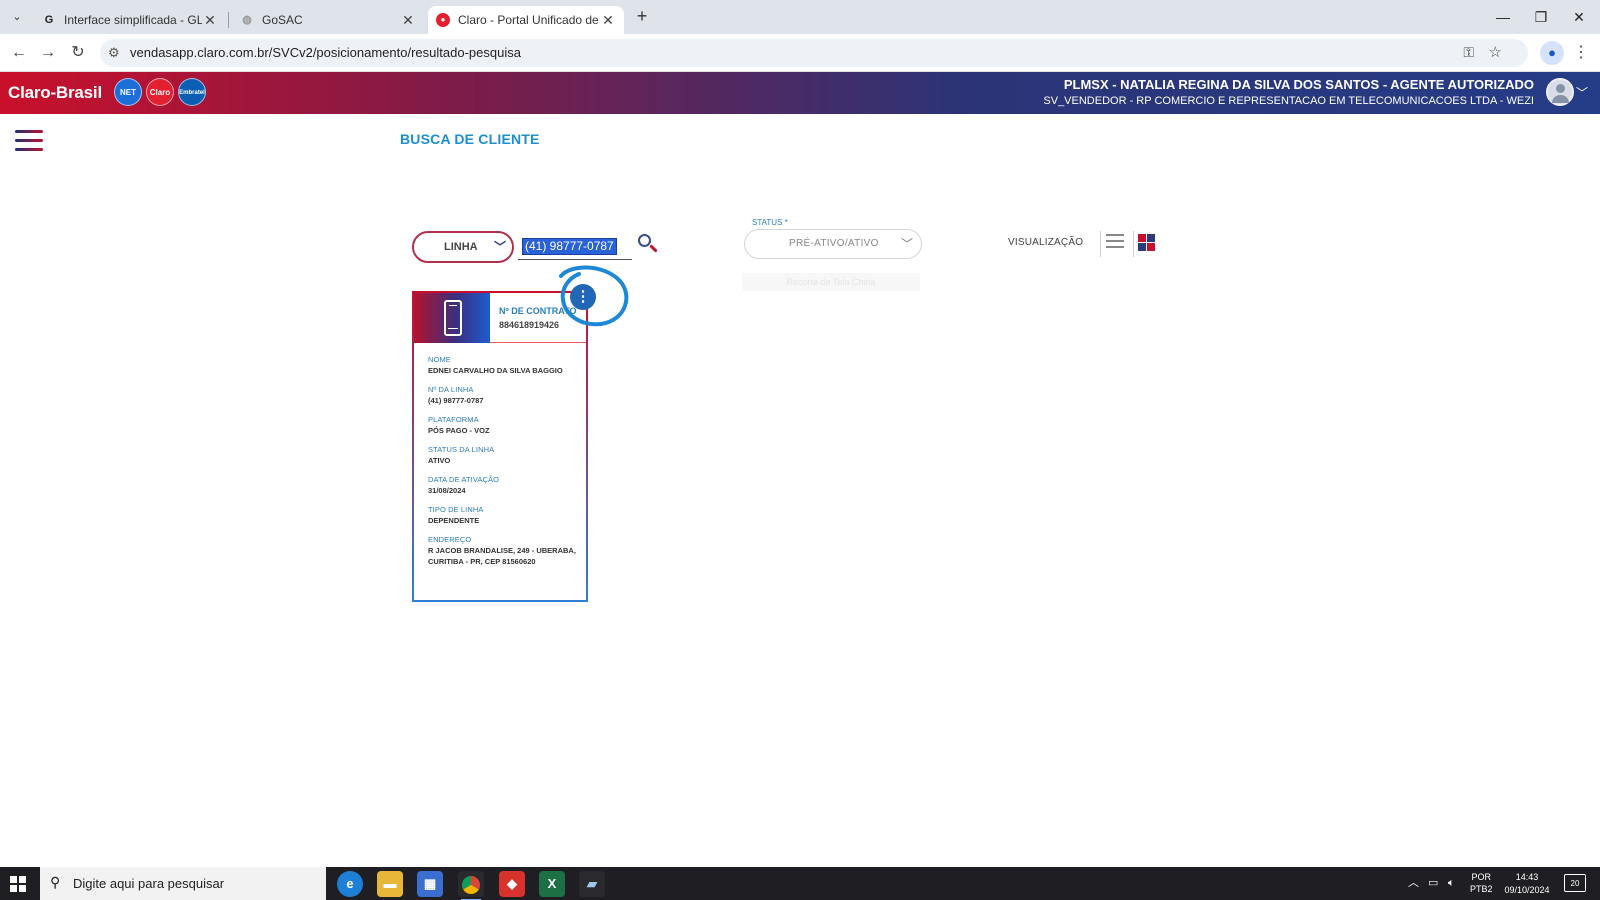 The width and height of the screenshot is (1600, 900). Describe the element at coordinates (456, 400) in the screenshot. I see `field-value: (41) 98777-0787` at that location.